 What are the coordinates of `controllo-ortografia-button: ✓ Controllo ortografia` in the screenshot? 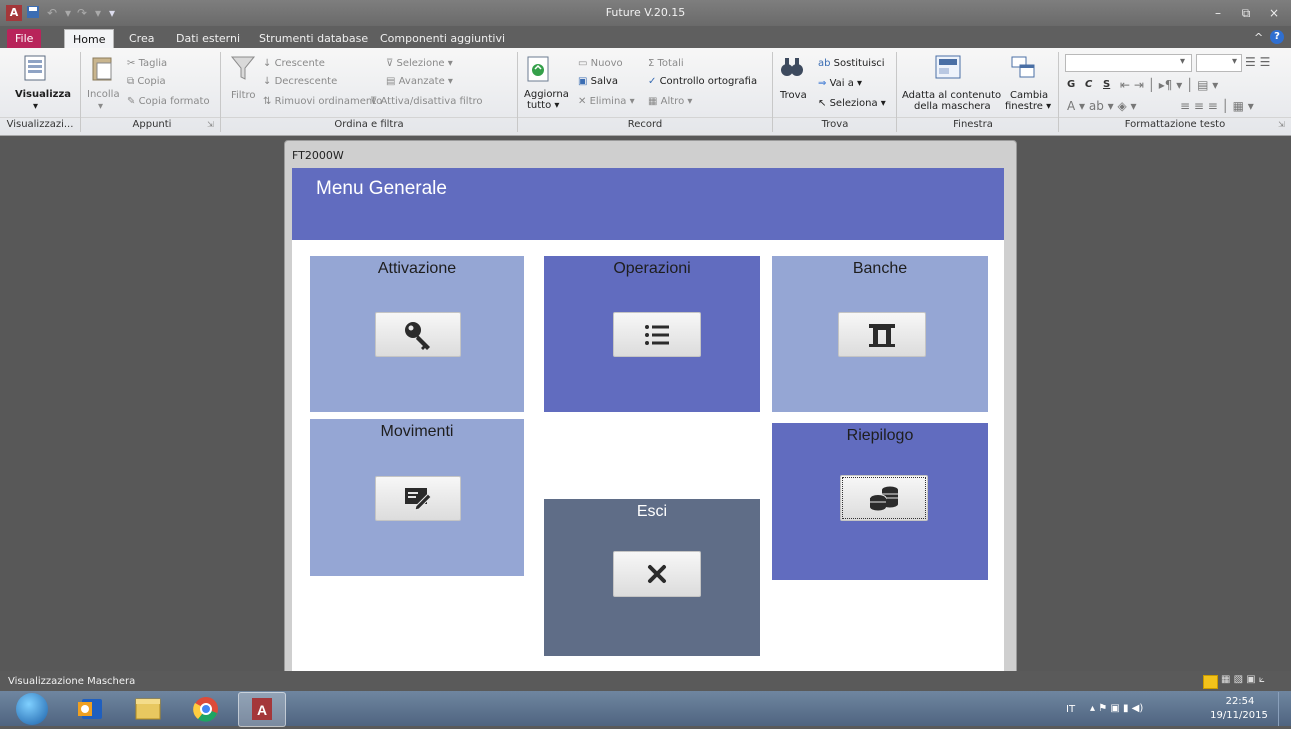 It's located at (702, 81).